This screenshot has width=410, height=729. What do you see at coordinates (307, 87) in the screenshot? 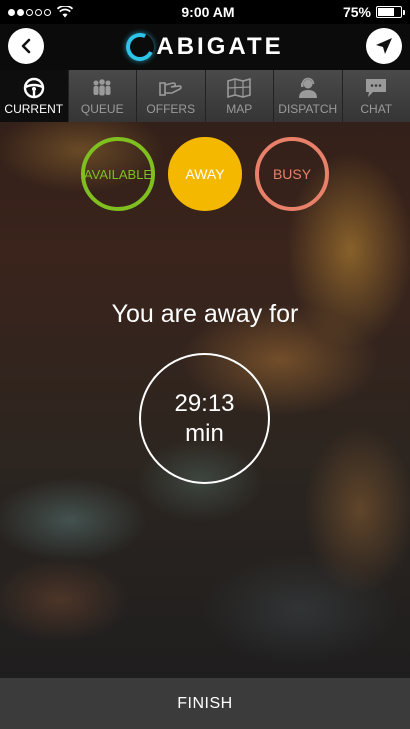
I see `dispatcher-icon` at bounding box center [307, 87].